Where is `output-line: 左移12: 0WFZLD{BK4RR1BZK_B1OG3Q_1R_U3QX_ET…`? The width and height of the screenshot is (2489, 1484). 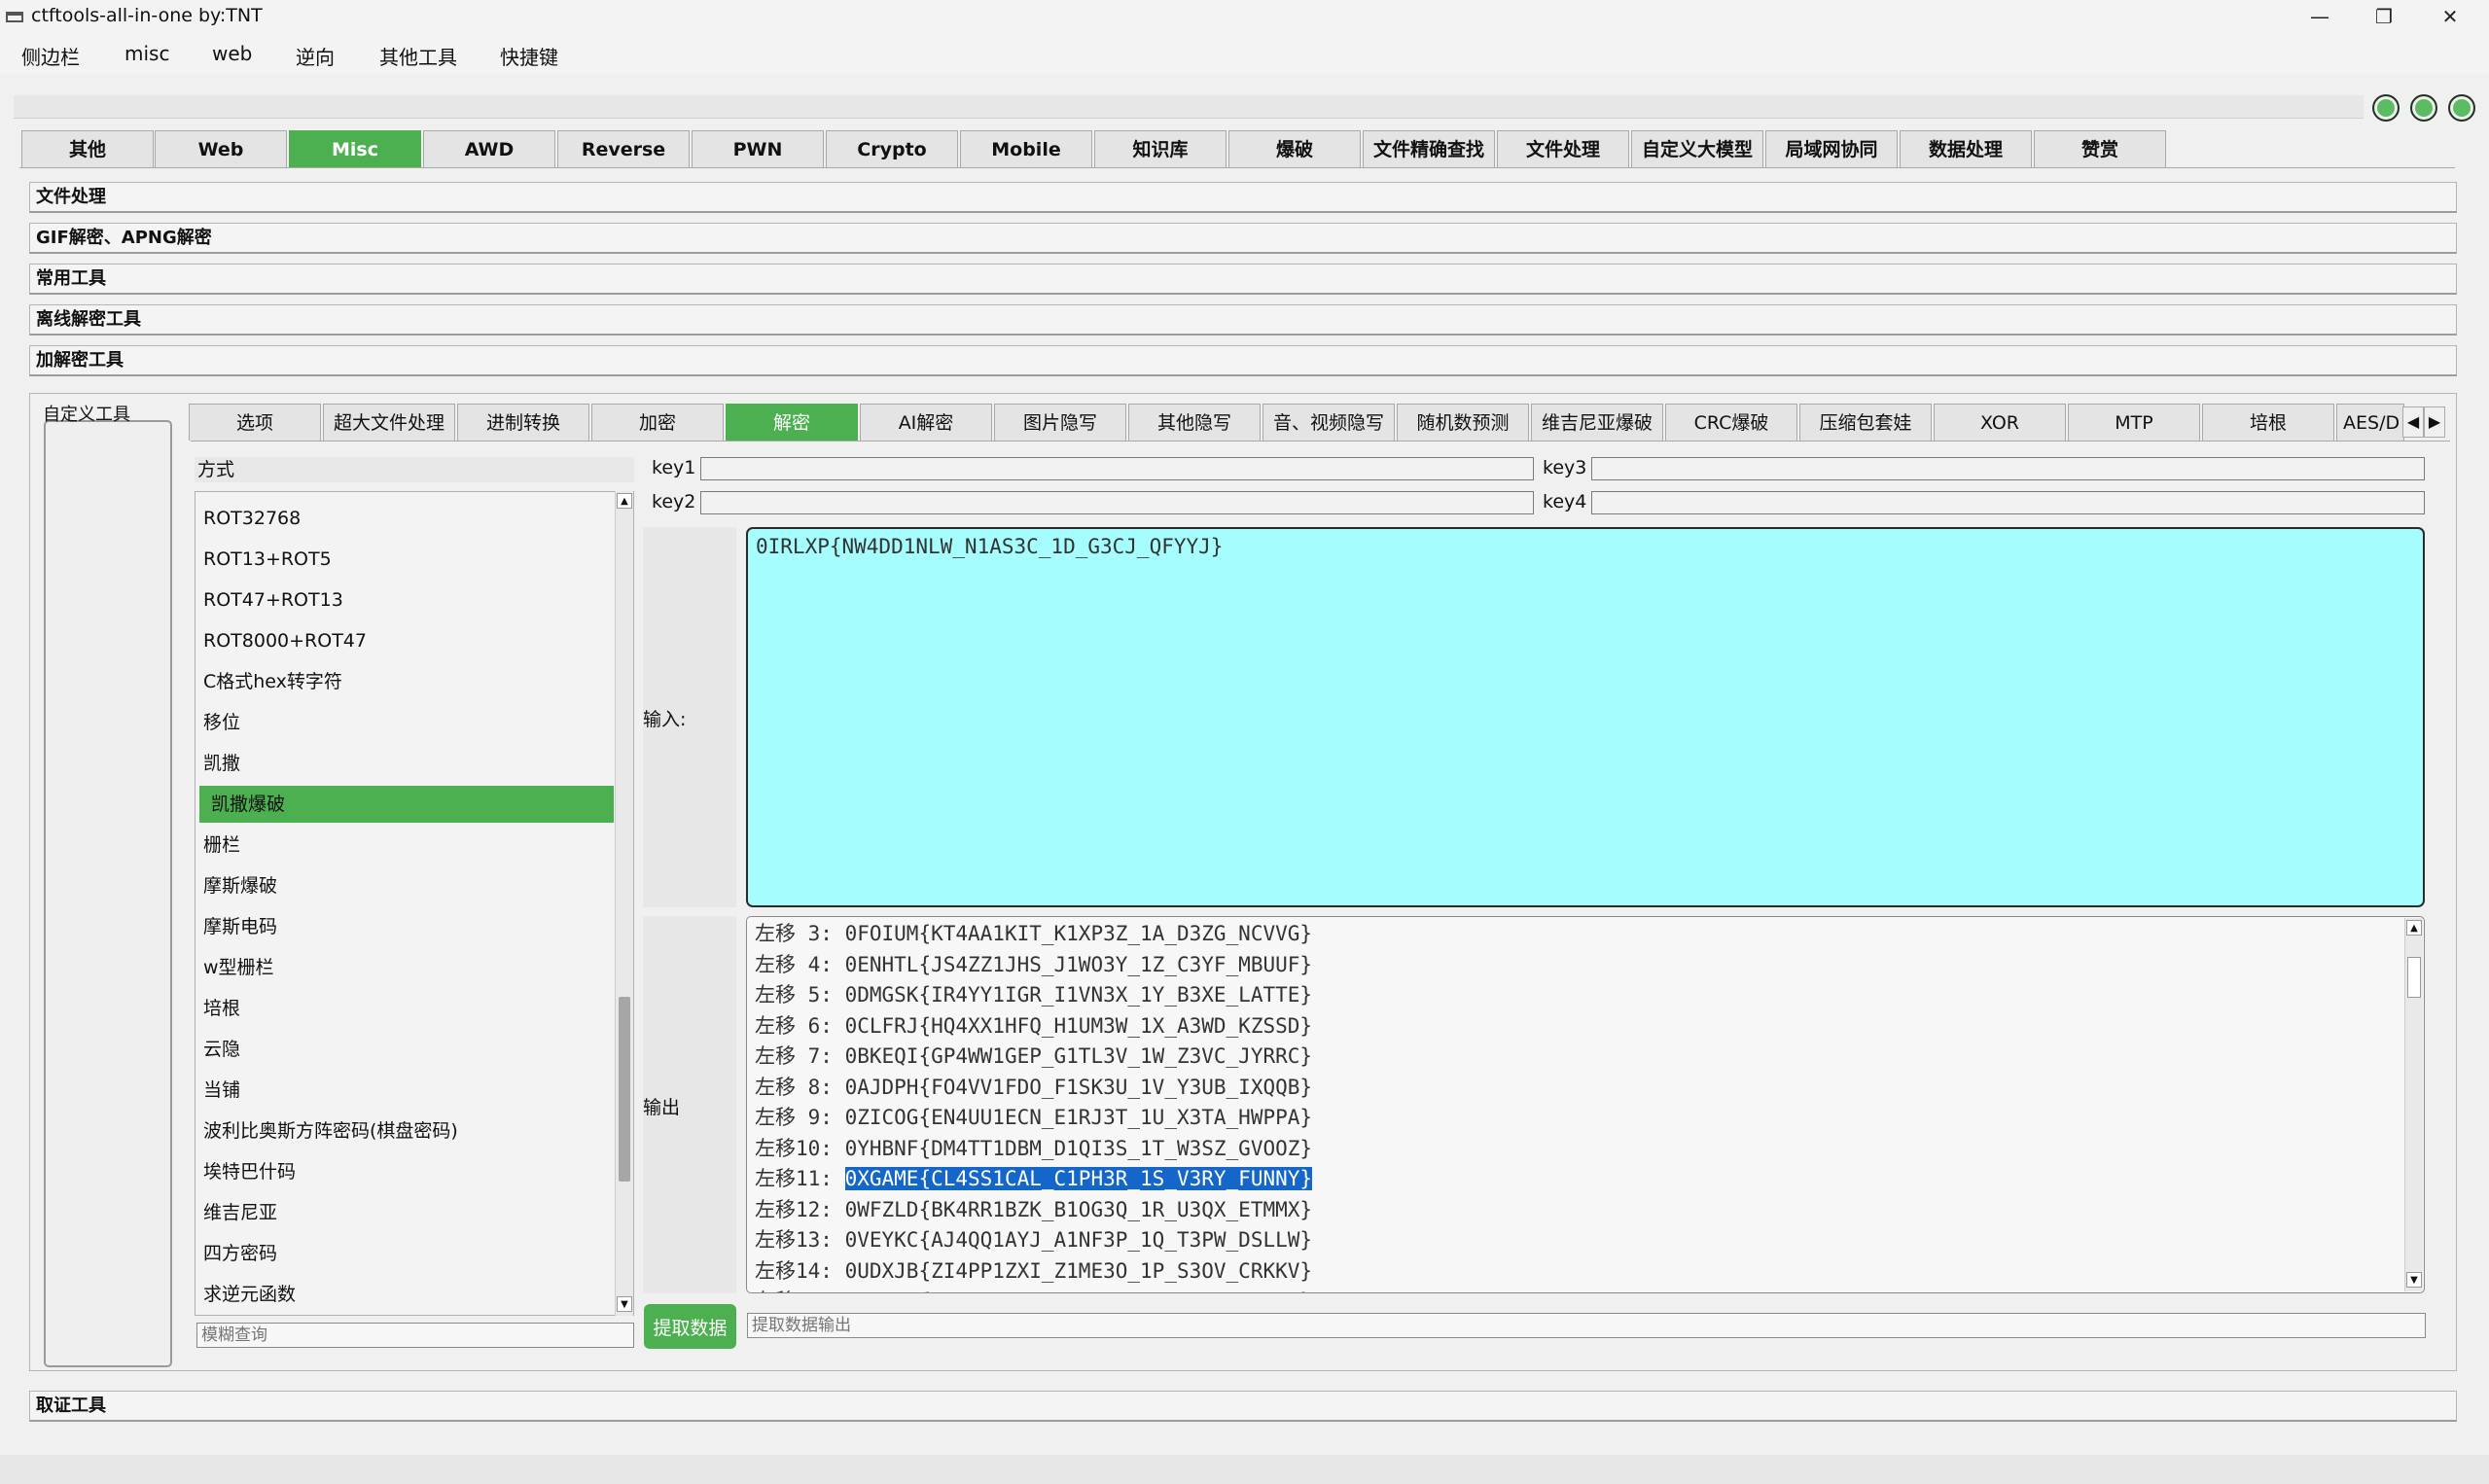
output-line: 左移12: 0WFZLD{BK4RR1BZK_B1OG3Q_1R_U3QX_ET… is located at coordinates (1033, 1210).